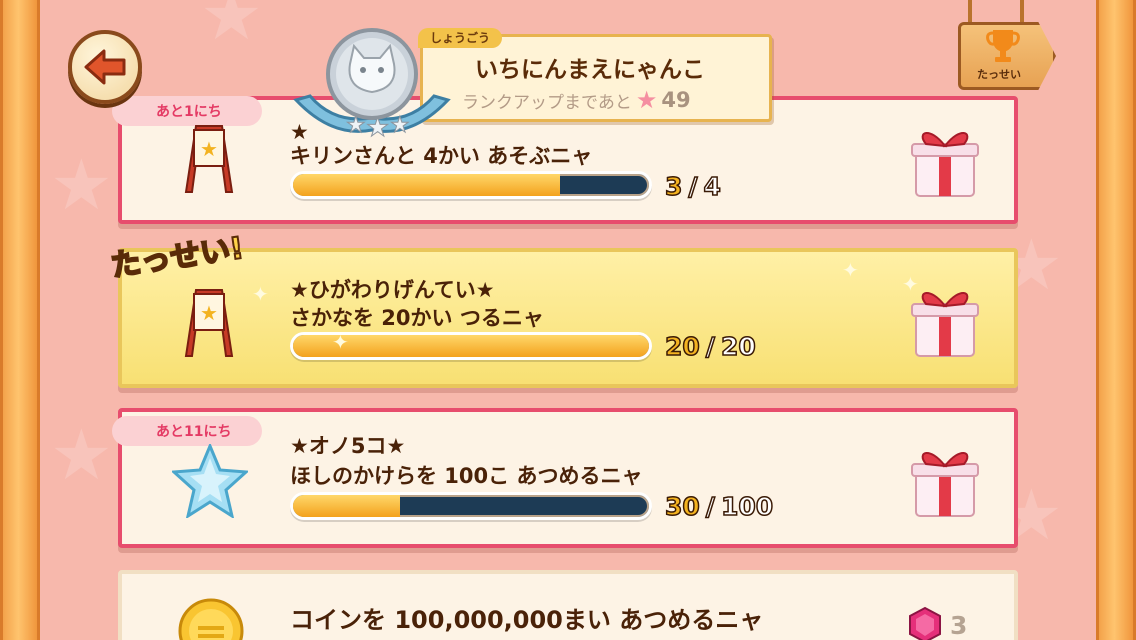  What do you see at coordinates (712, 186) in the screenshot?
I see `counter-total: 4` at bounding box center [712, 186].